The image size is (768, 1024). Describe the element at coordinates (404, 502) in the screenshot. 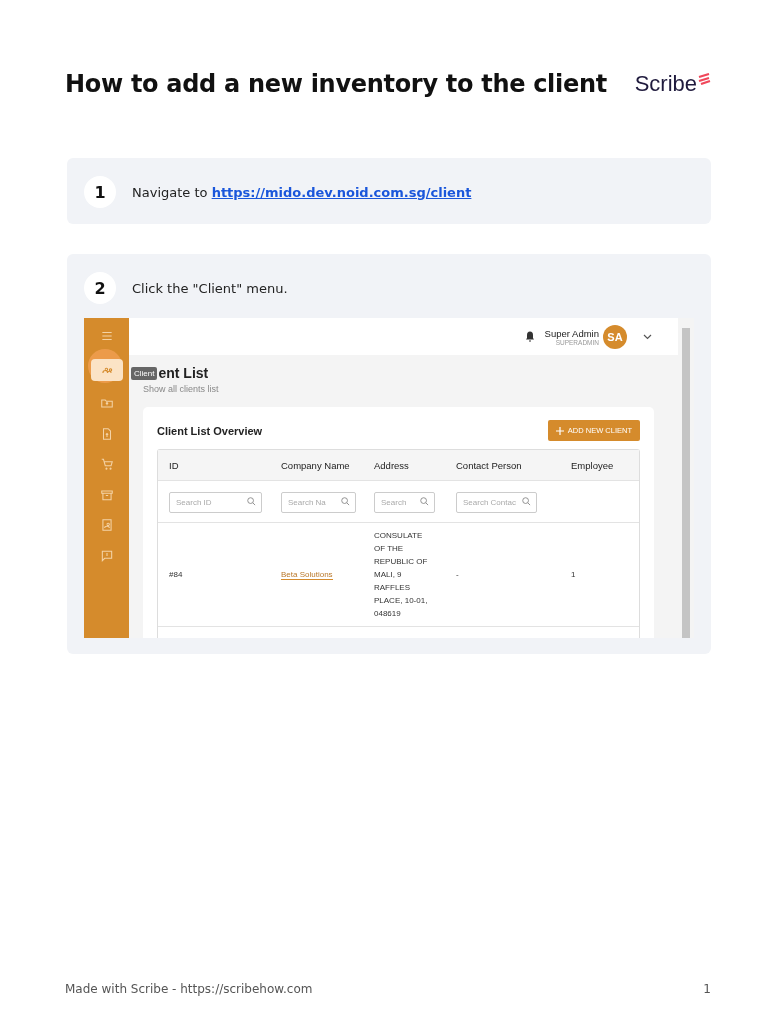

I see `search-field: Search` at that location.